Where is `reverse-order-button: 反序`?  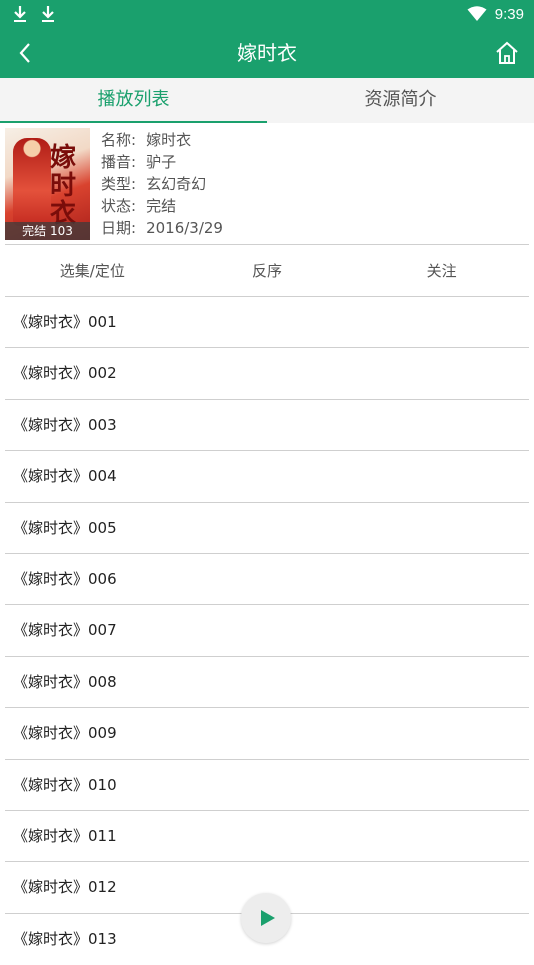 reverse-order-button: 反序 is located at coordinates (267, 271).